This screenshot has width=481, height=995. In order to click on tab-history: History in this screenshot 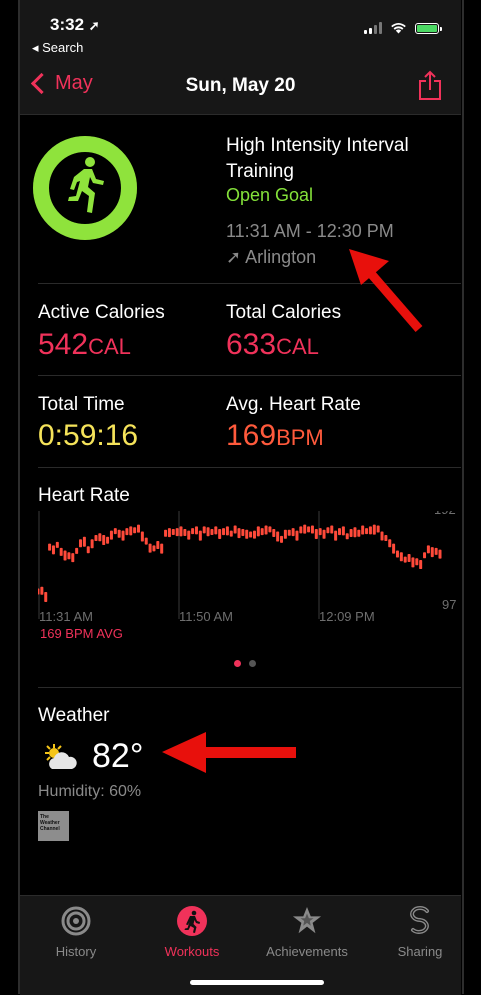, I will do `click(76, 932)`.